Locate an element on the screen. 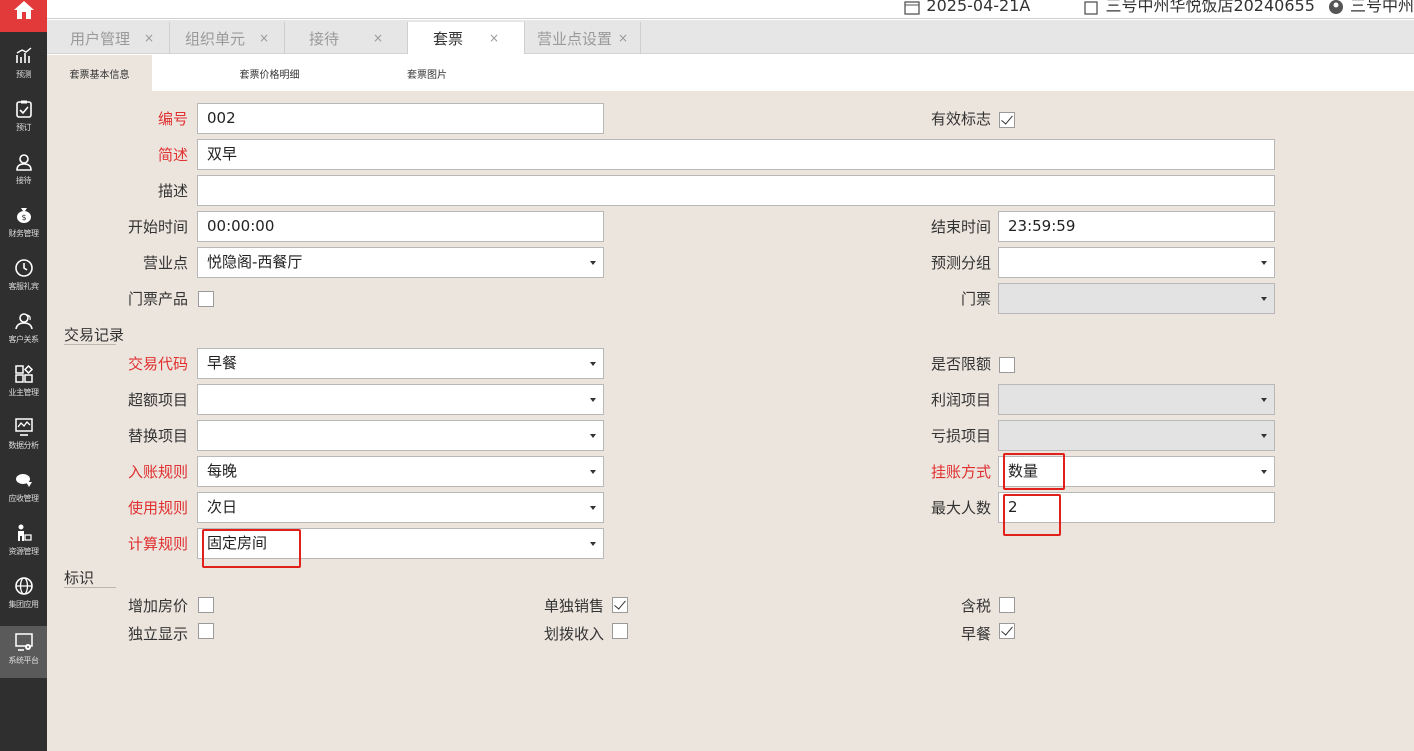  outlet-value: 悦隐阁-西餐厅 is located at coordinates (255, 262).